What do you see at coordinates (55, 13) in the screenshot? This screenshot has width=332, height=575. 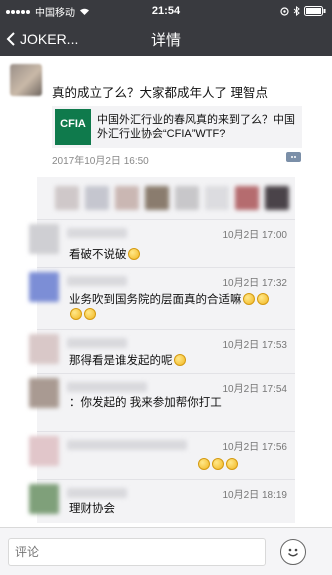 I see `carrier-label: 中国移动` at bounding box center [55, 13].